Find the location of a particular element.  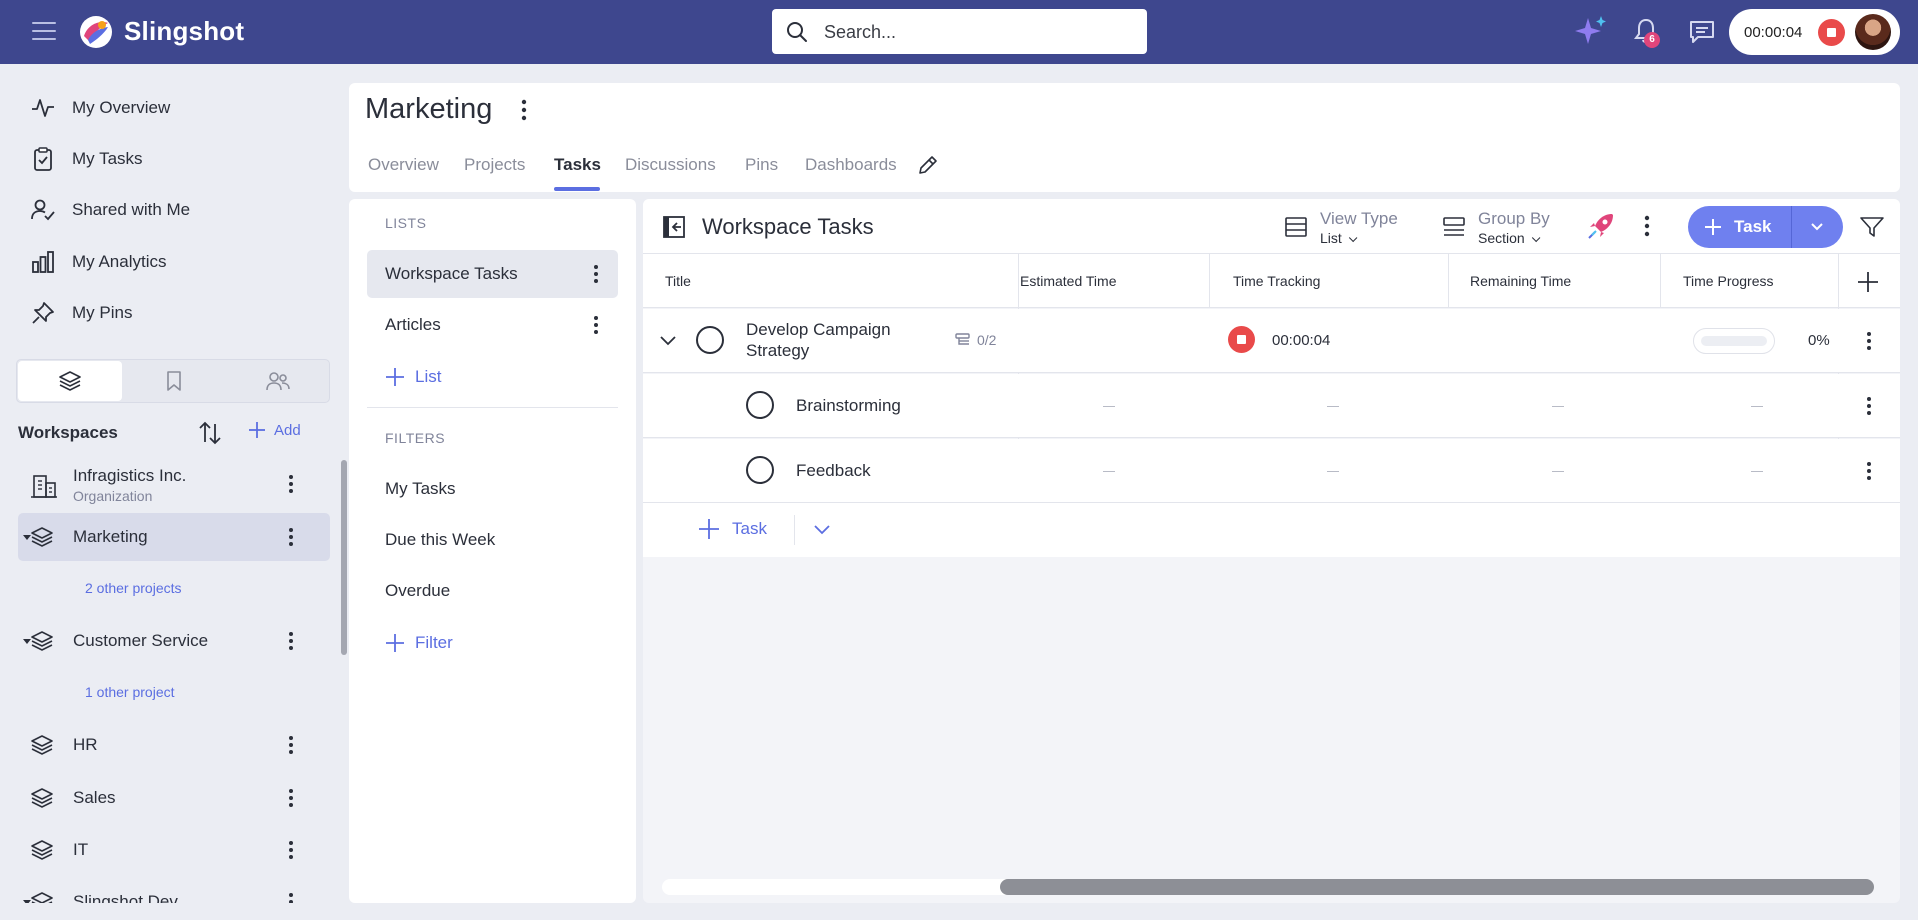

bookmark-icon is located at coordinates (174, 381).